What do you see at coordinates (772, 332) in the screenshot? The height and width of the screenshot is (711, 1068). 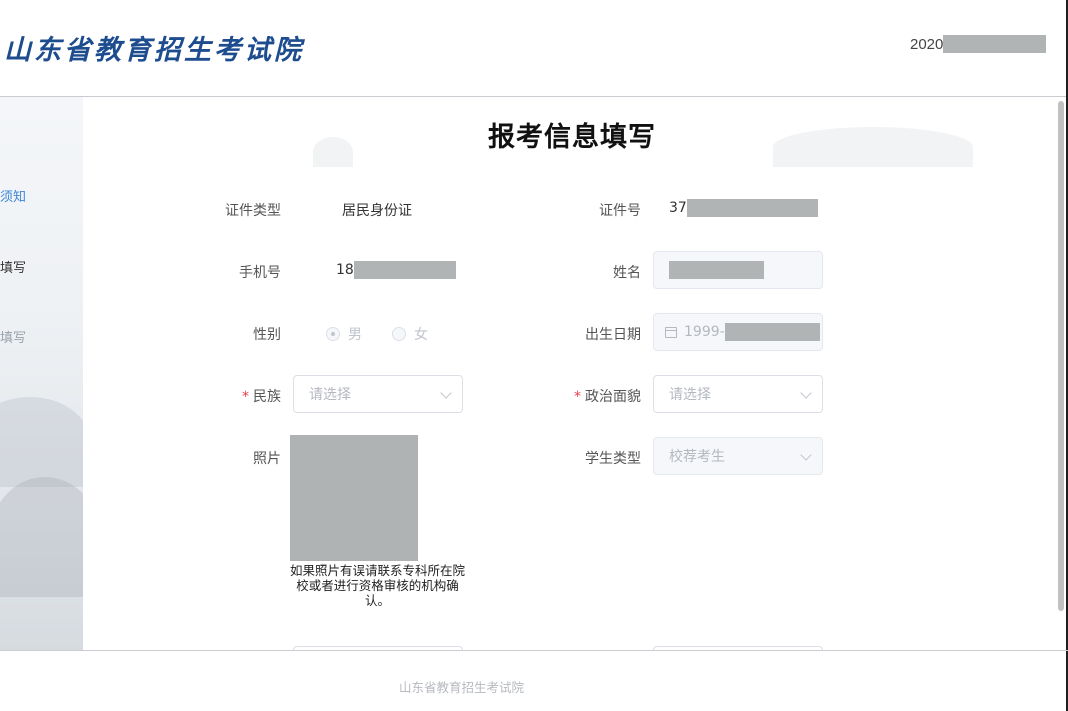 I see `redacted-birth-date` at bounding box center [772, 332].